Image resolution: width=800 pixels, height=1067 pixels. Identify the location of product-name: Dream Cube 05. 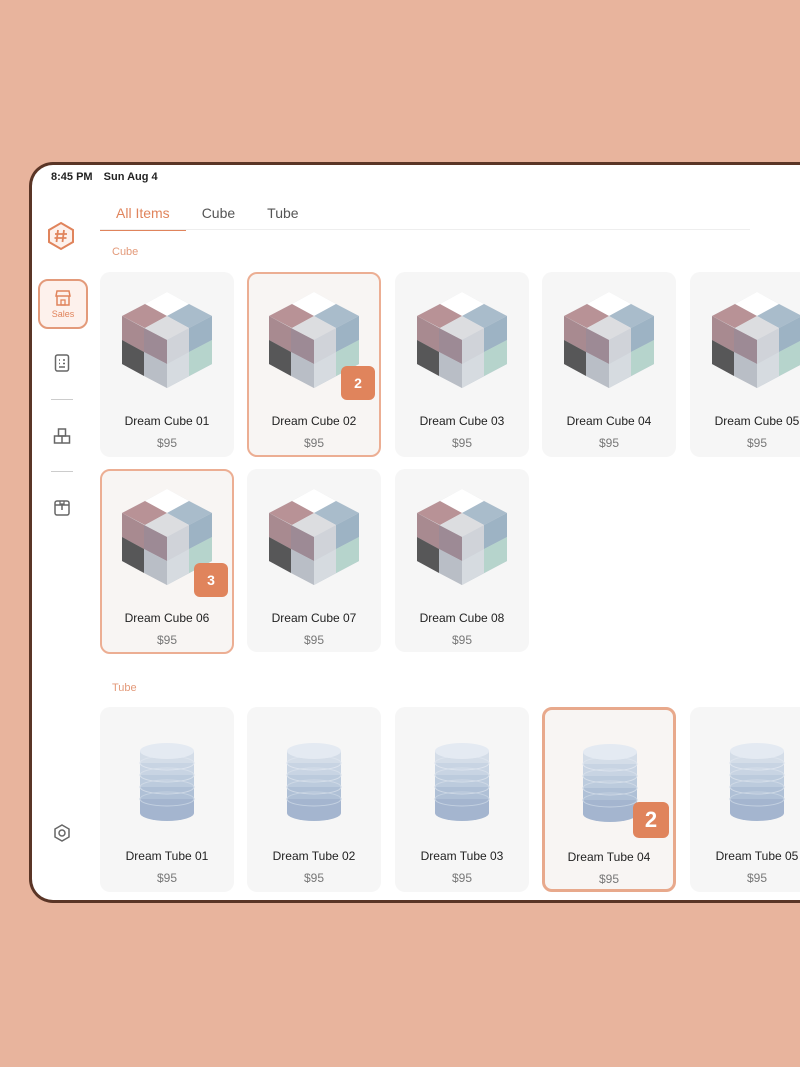
(757, 421).